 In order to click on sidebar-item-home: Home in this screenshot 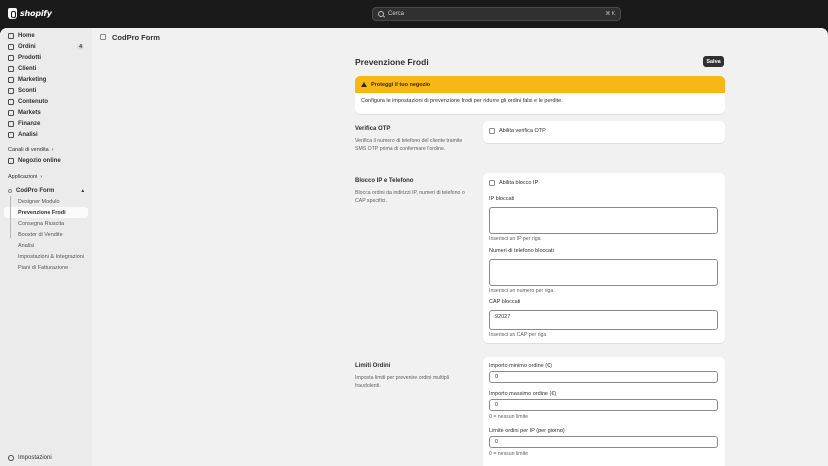, I will do `click(46, 35)`.